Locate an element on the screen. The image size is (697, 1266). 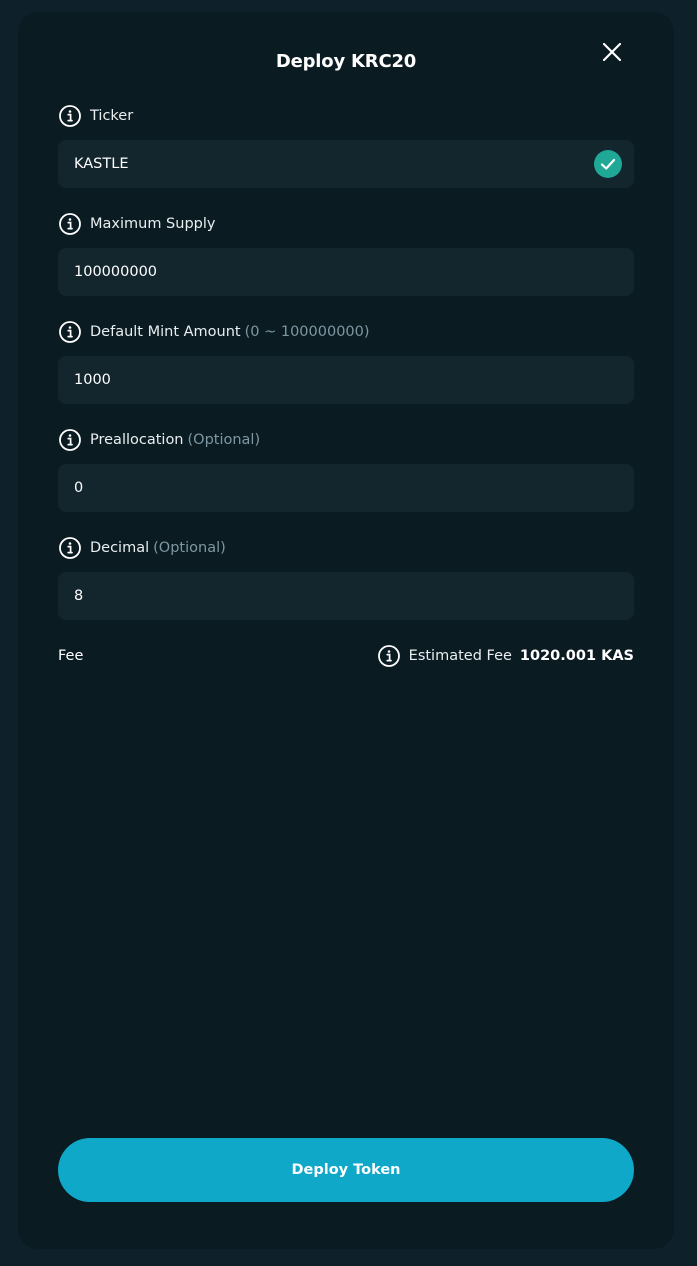
mint-amount-hint: (0 ~ 100000000) is located at coordinates (307, 332).